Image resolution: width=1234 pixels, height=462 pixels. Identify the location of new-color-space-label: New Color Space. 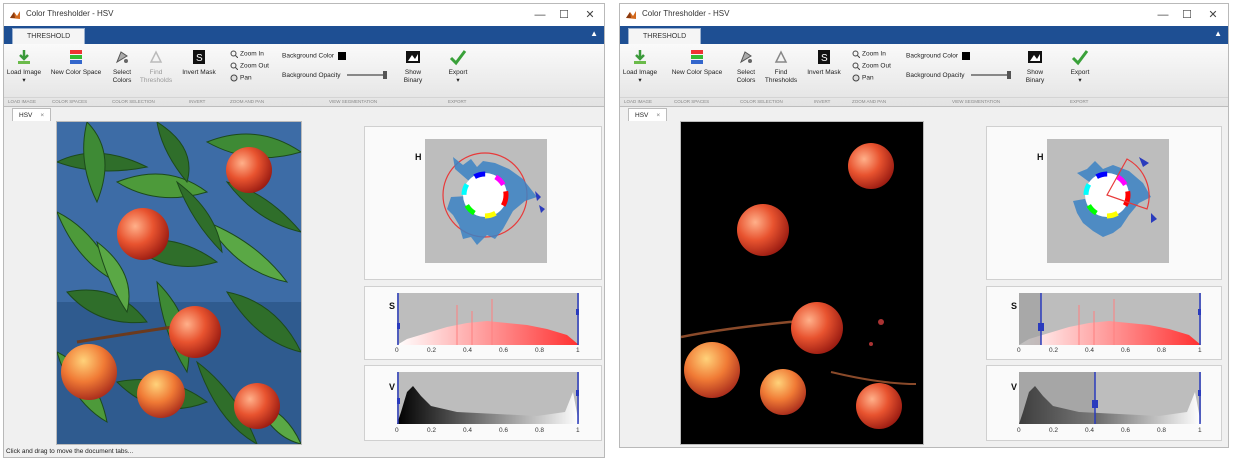
(697, 72).